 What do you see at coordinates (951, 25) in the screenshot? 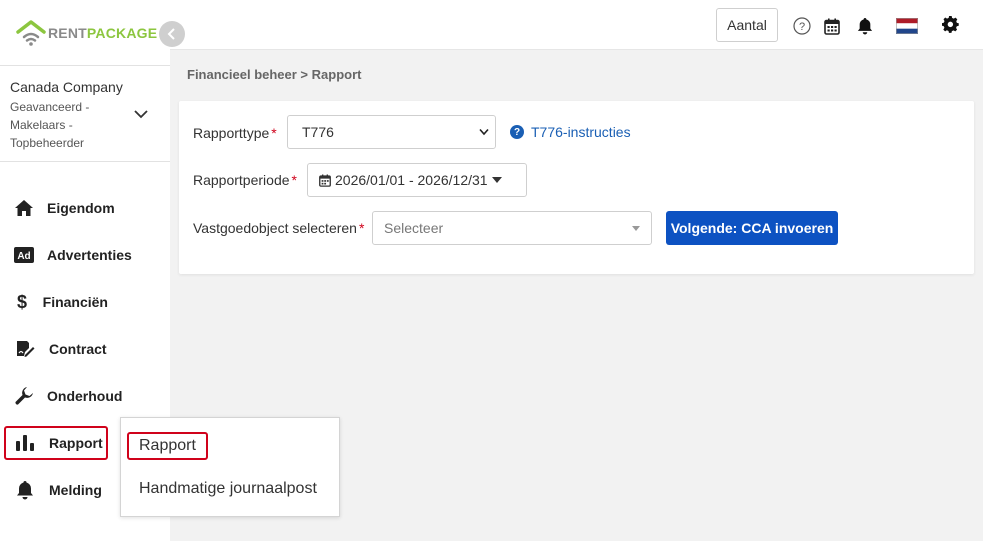
I see `gear-icon` at bounding box center [951, 25].